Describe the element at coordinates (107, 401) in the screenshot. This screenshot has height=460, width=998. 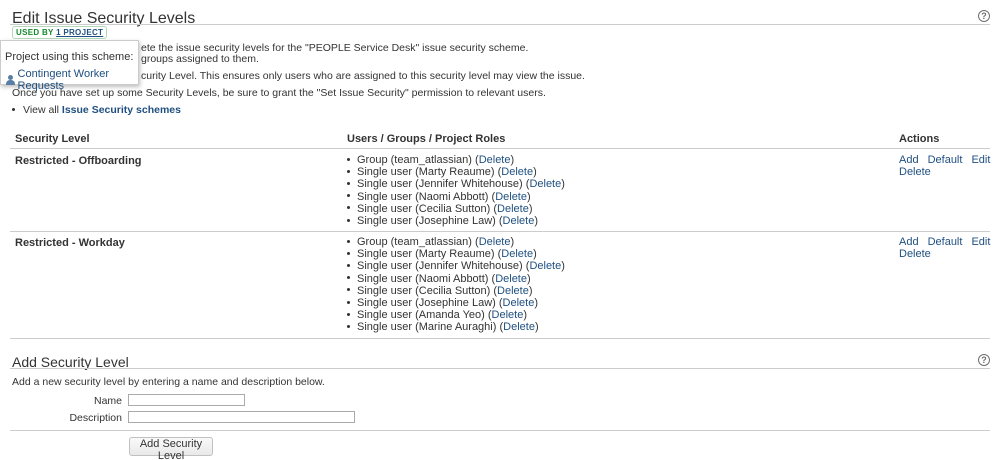
I see `name-label: Name` at that location.